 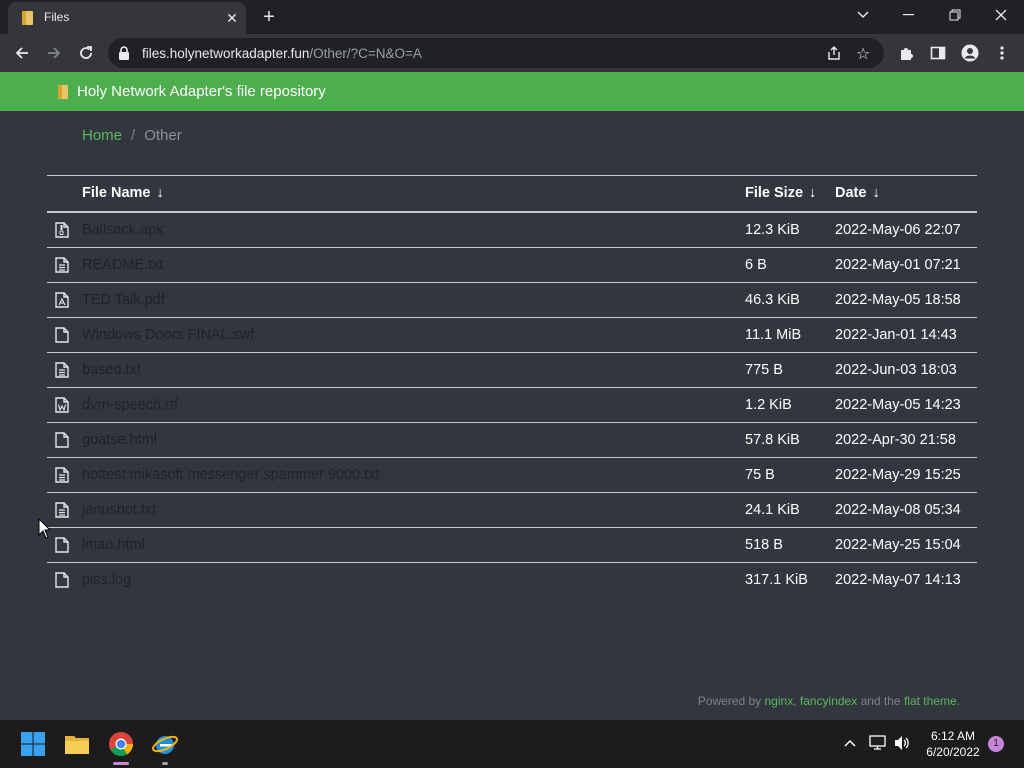 I want to click on table-row: lmao.html 518 B 2022-May-25 15:04, so click(x=512, y=545).